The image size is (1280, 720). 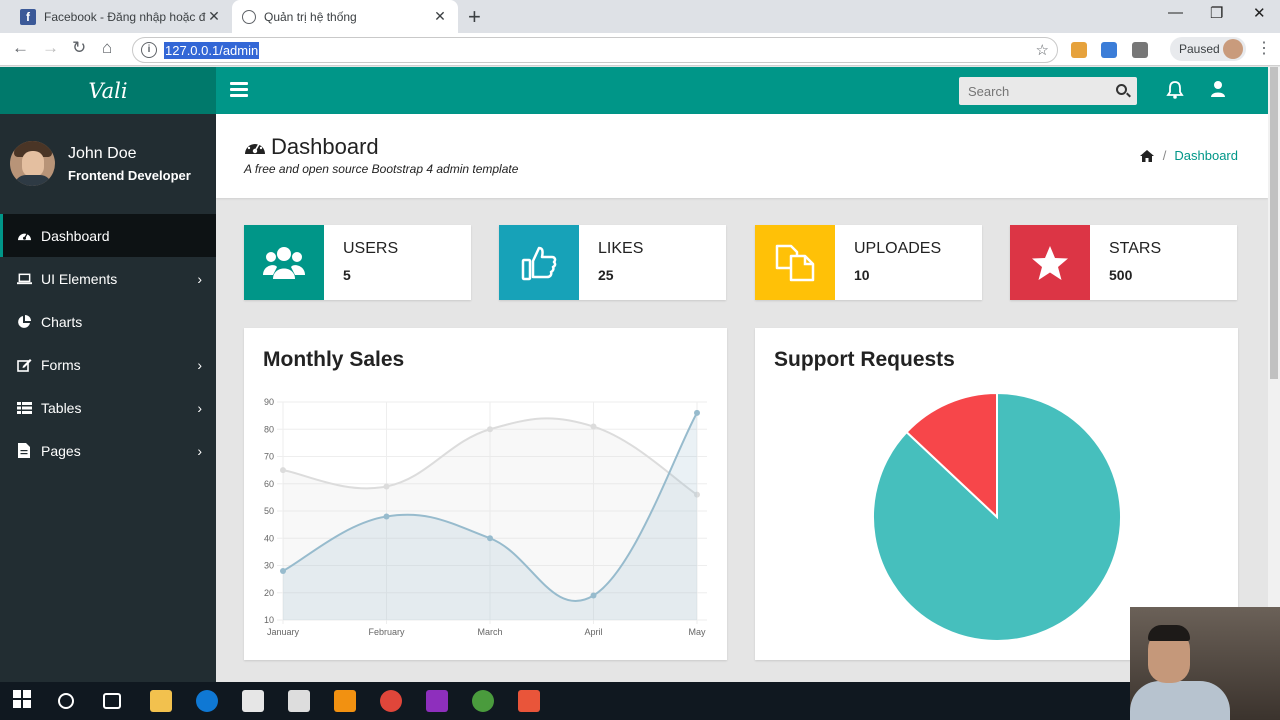 I want to click on tab-admin: Quản trị hệ thống ✕, so click(x=345, y=16).